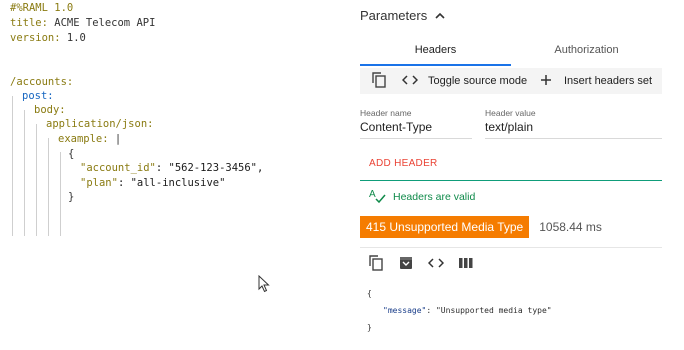  Describe the element at coordinates (50, 110) in the screenshot. I see `code-line: body:` at that location.